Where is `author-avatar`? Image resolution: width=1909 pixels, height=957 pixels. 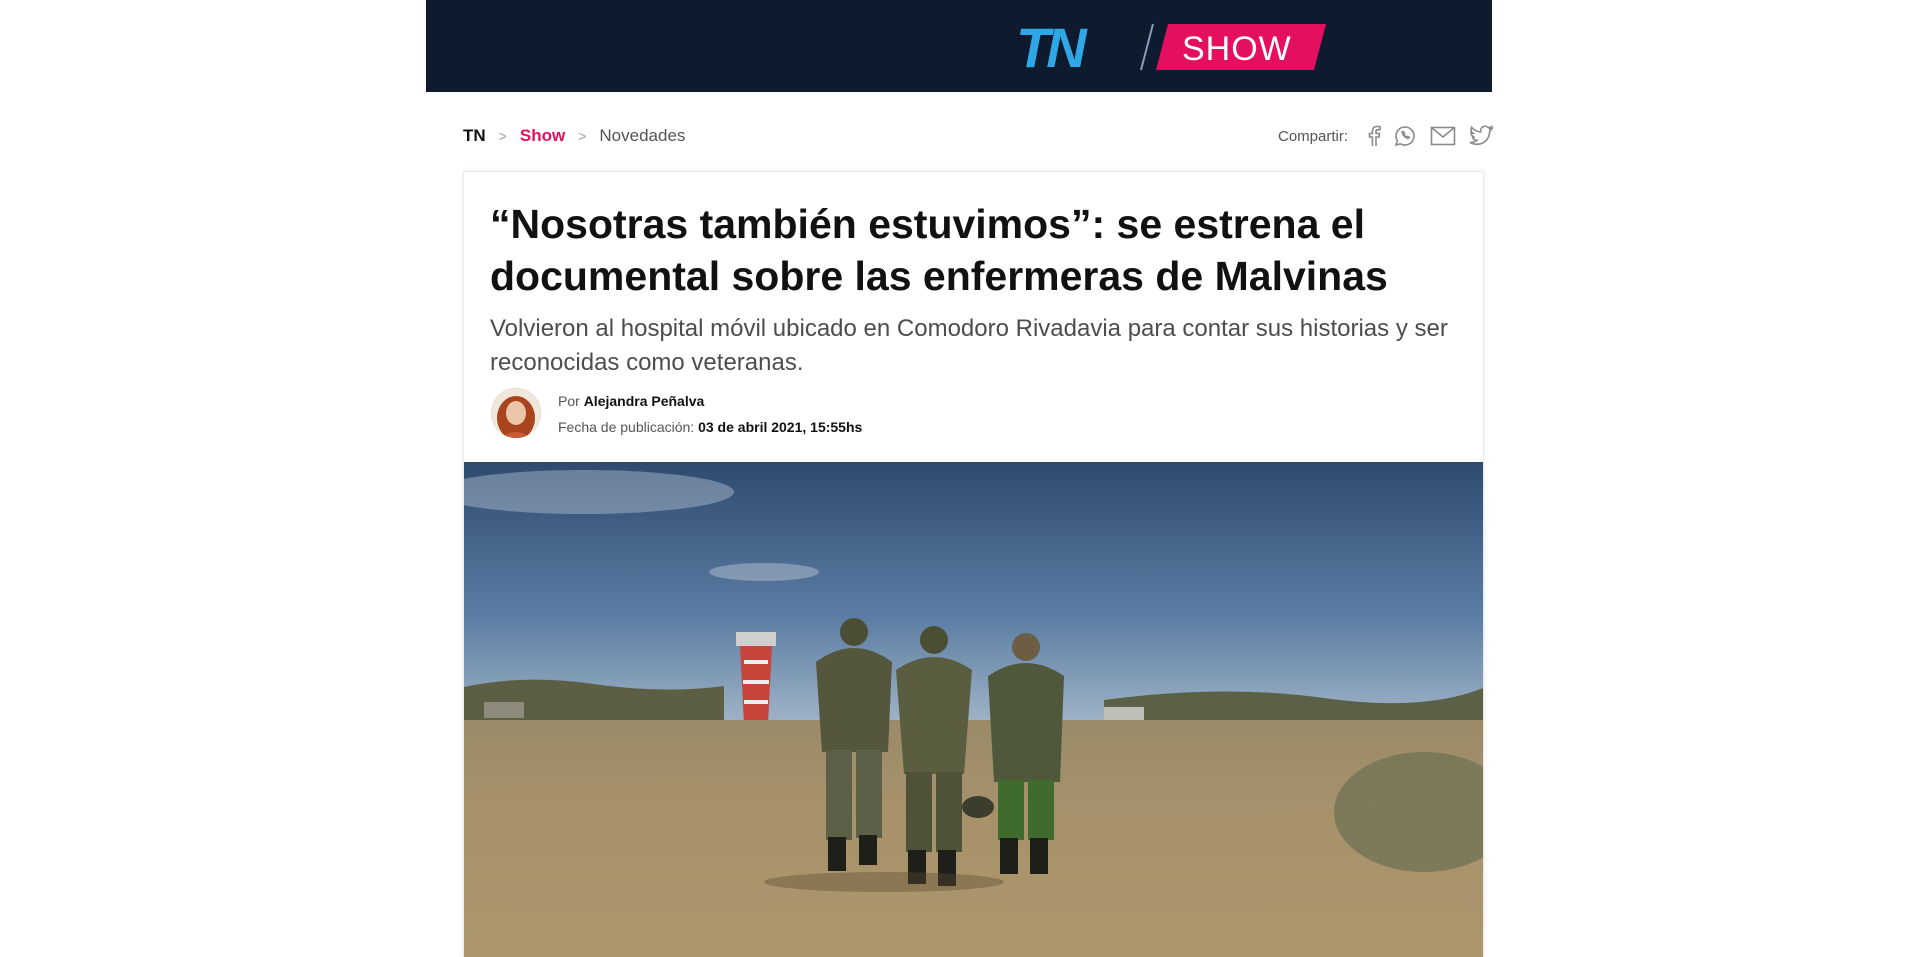
author-avatar is located at coordinates (516, 413).